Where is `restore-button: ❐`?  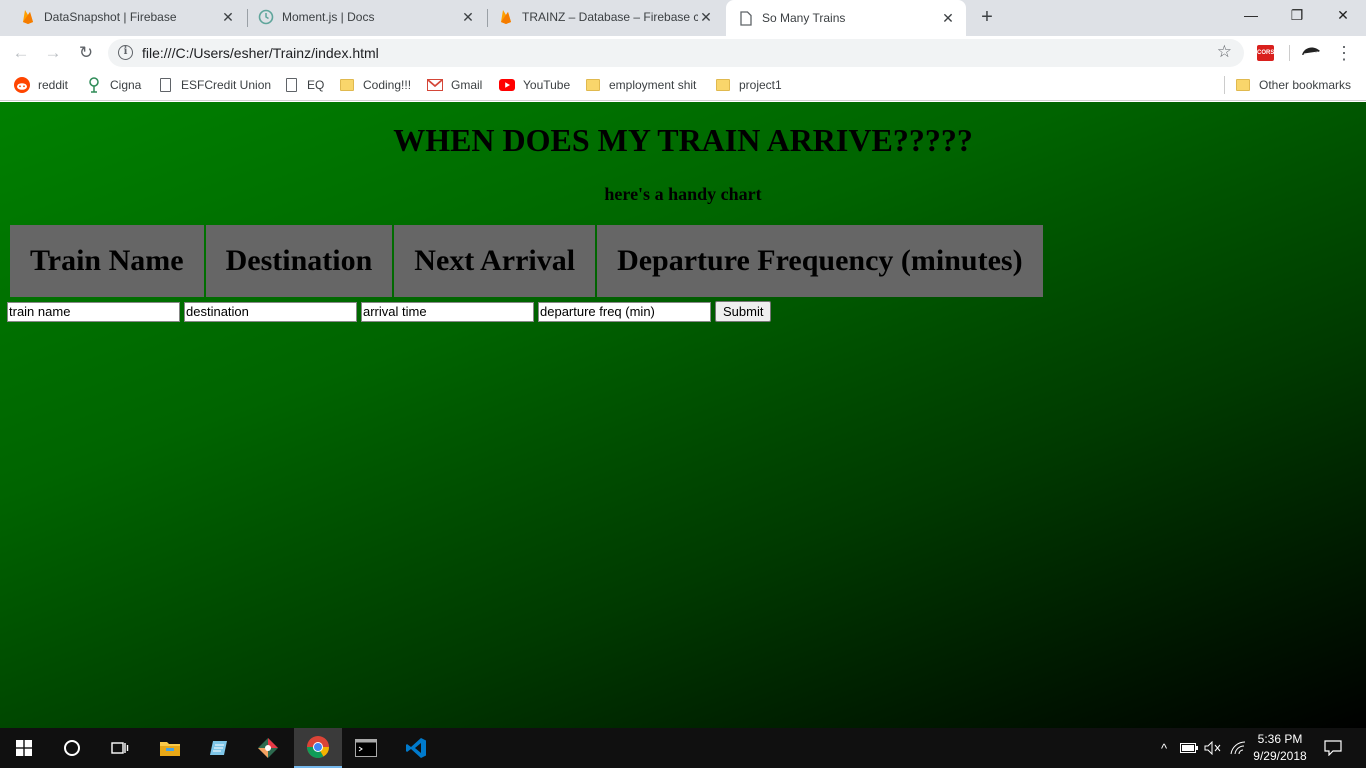 restore-button: ❐ is located at coordinates (1297, 15).